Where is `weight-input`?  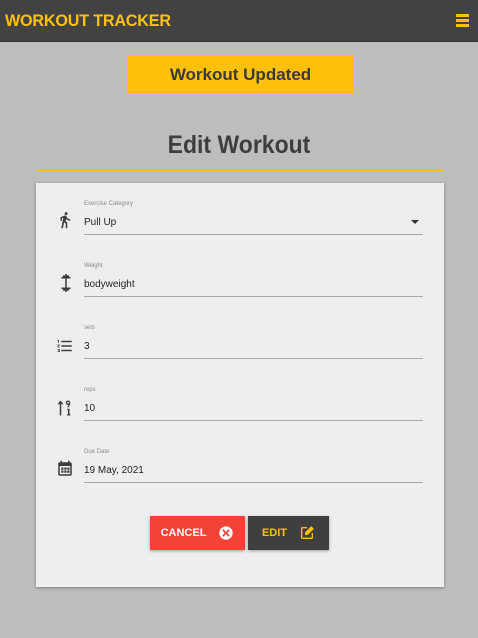
weight-input is located at coordinates (253, 285).